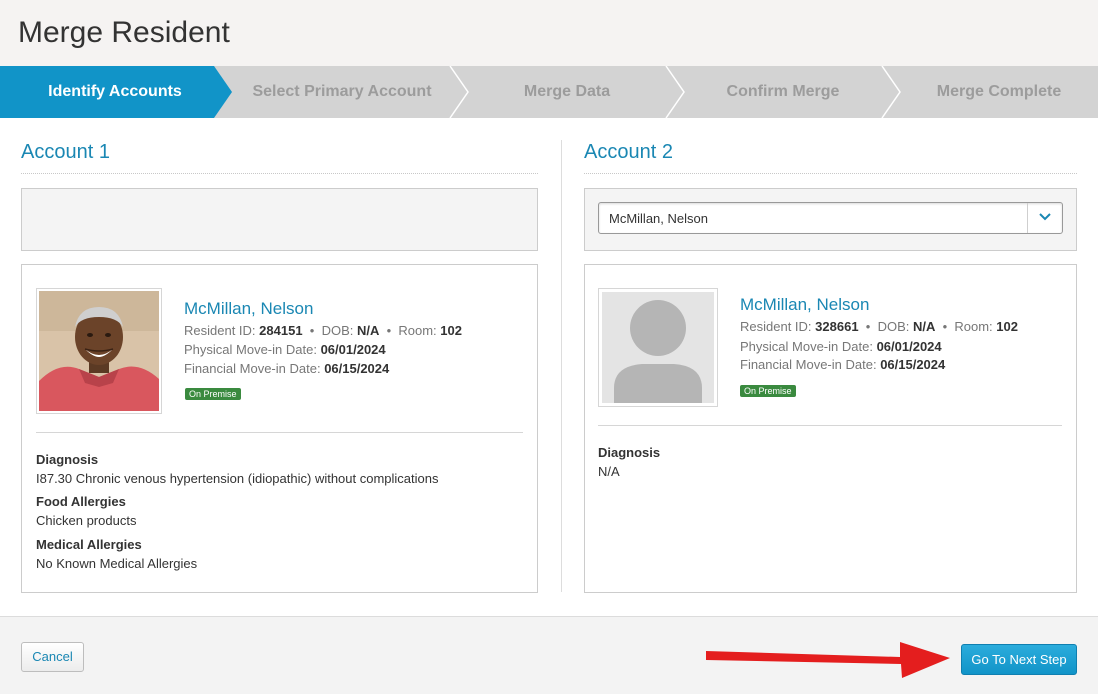  I want to click on account2-resident-name: McMillan, Nelson, so click(804, 305).